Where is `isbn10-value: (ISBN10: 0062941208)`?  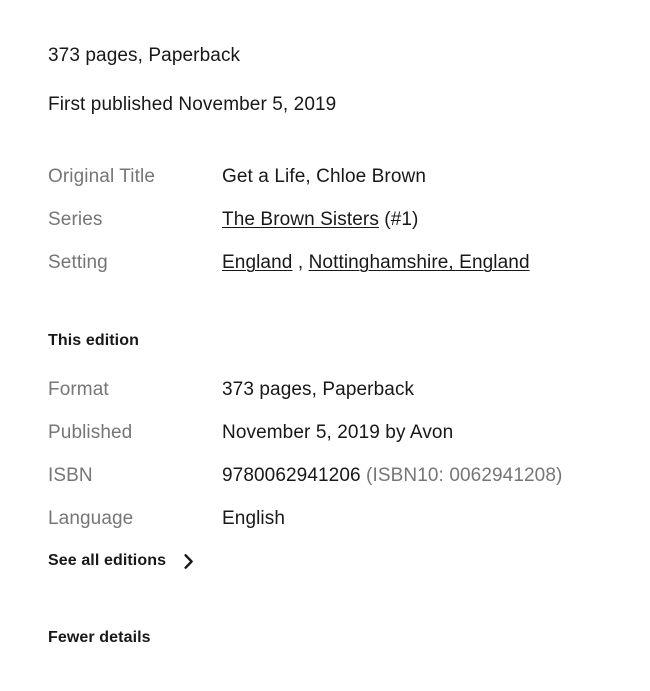
isbn10-value: (ISBN10: 0062941208) is located at coordinates (461, 475).